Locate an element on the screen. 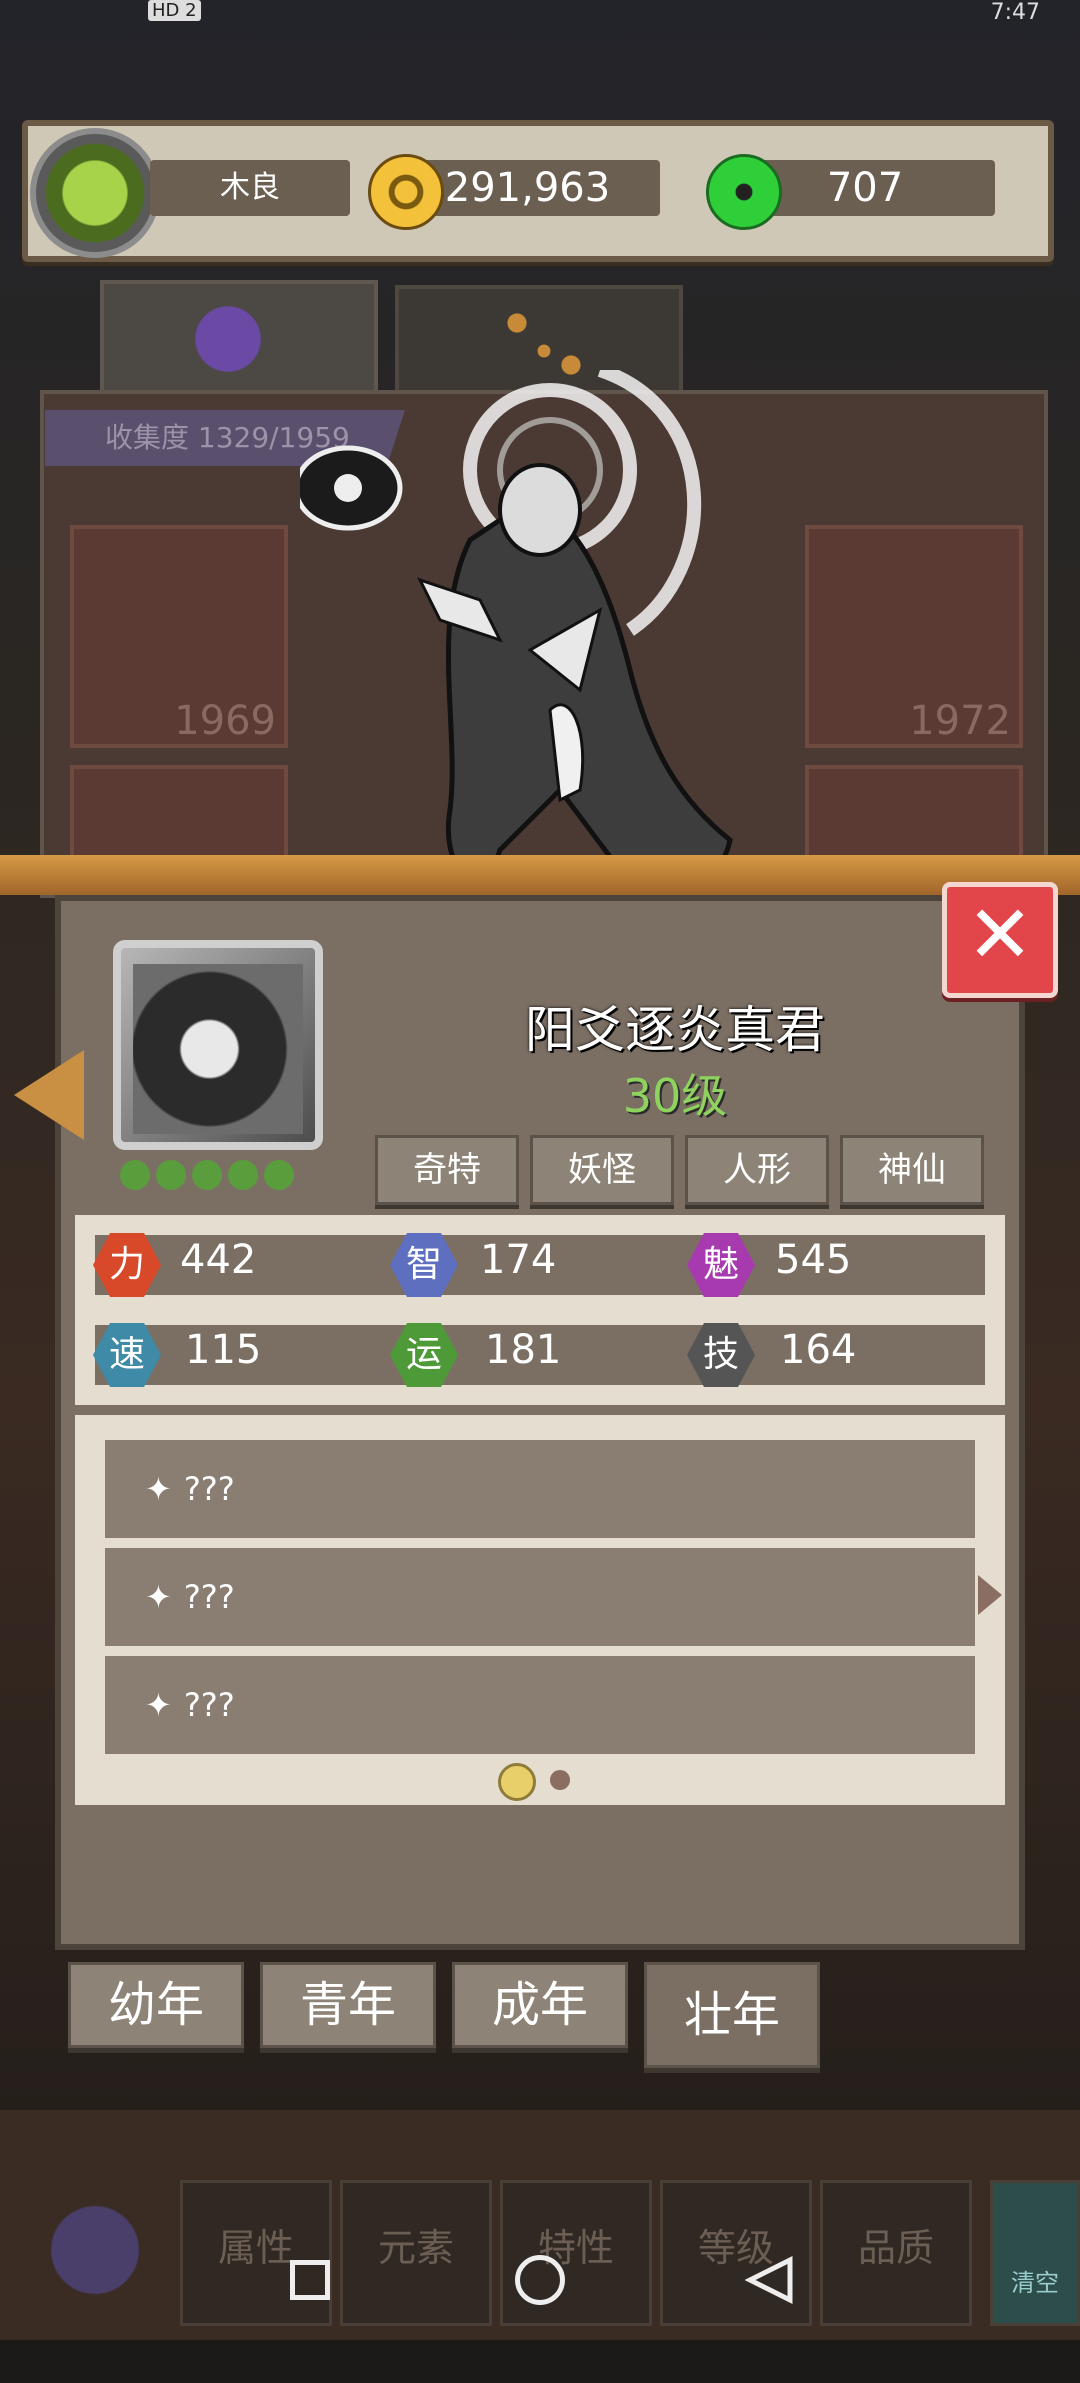 This screenshot has height=2383, width=1080. jade-gem-icon is located at coordinates (744, 192).